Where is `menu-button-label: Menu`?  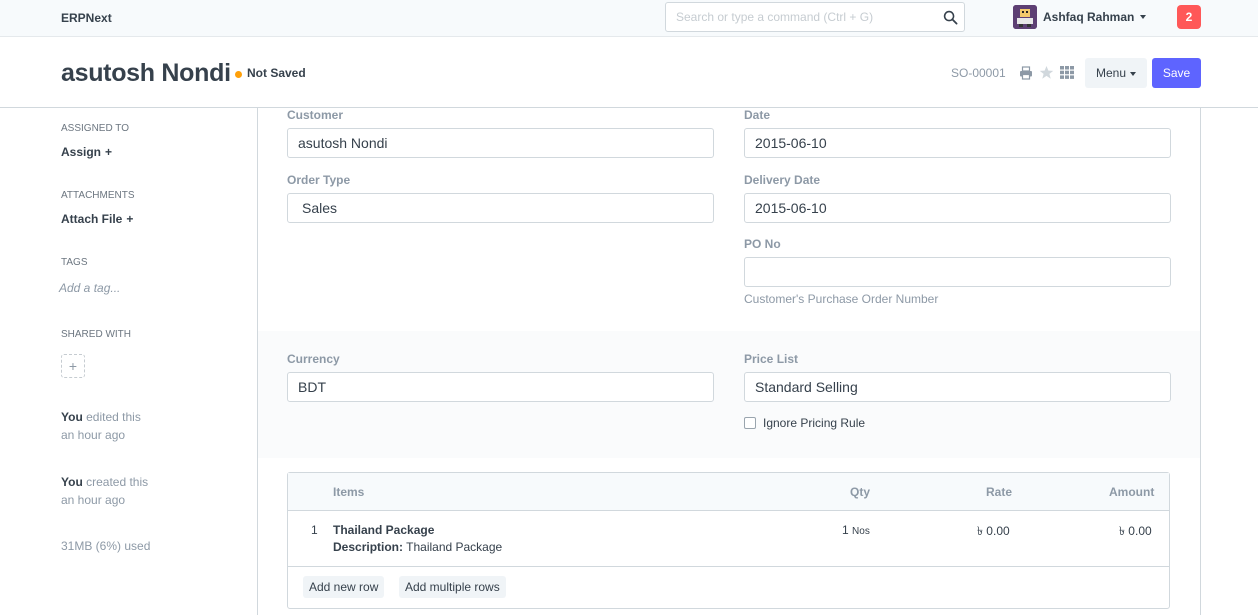 menu-button-label: Menu is located at coordinates (1111, 73).